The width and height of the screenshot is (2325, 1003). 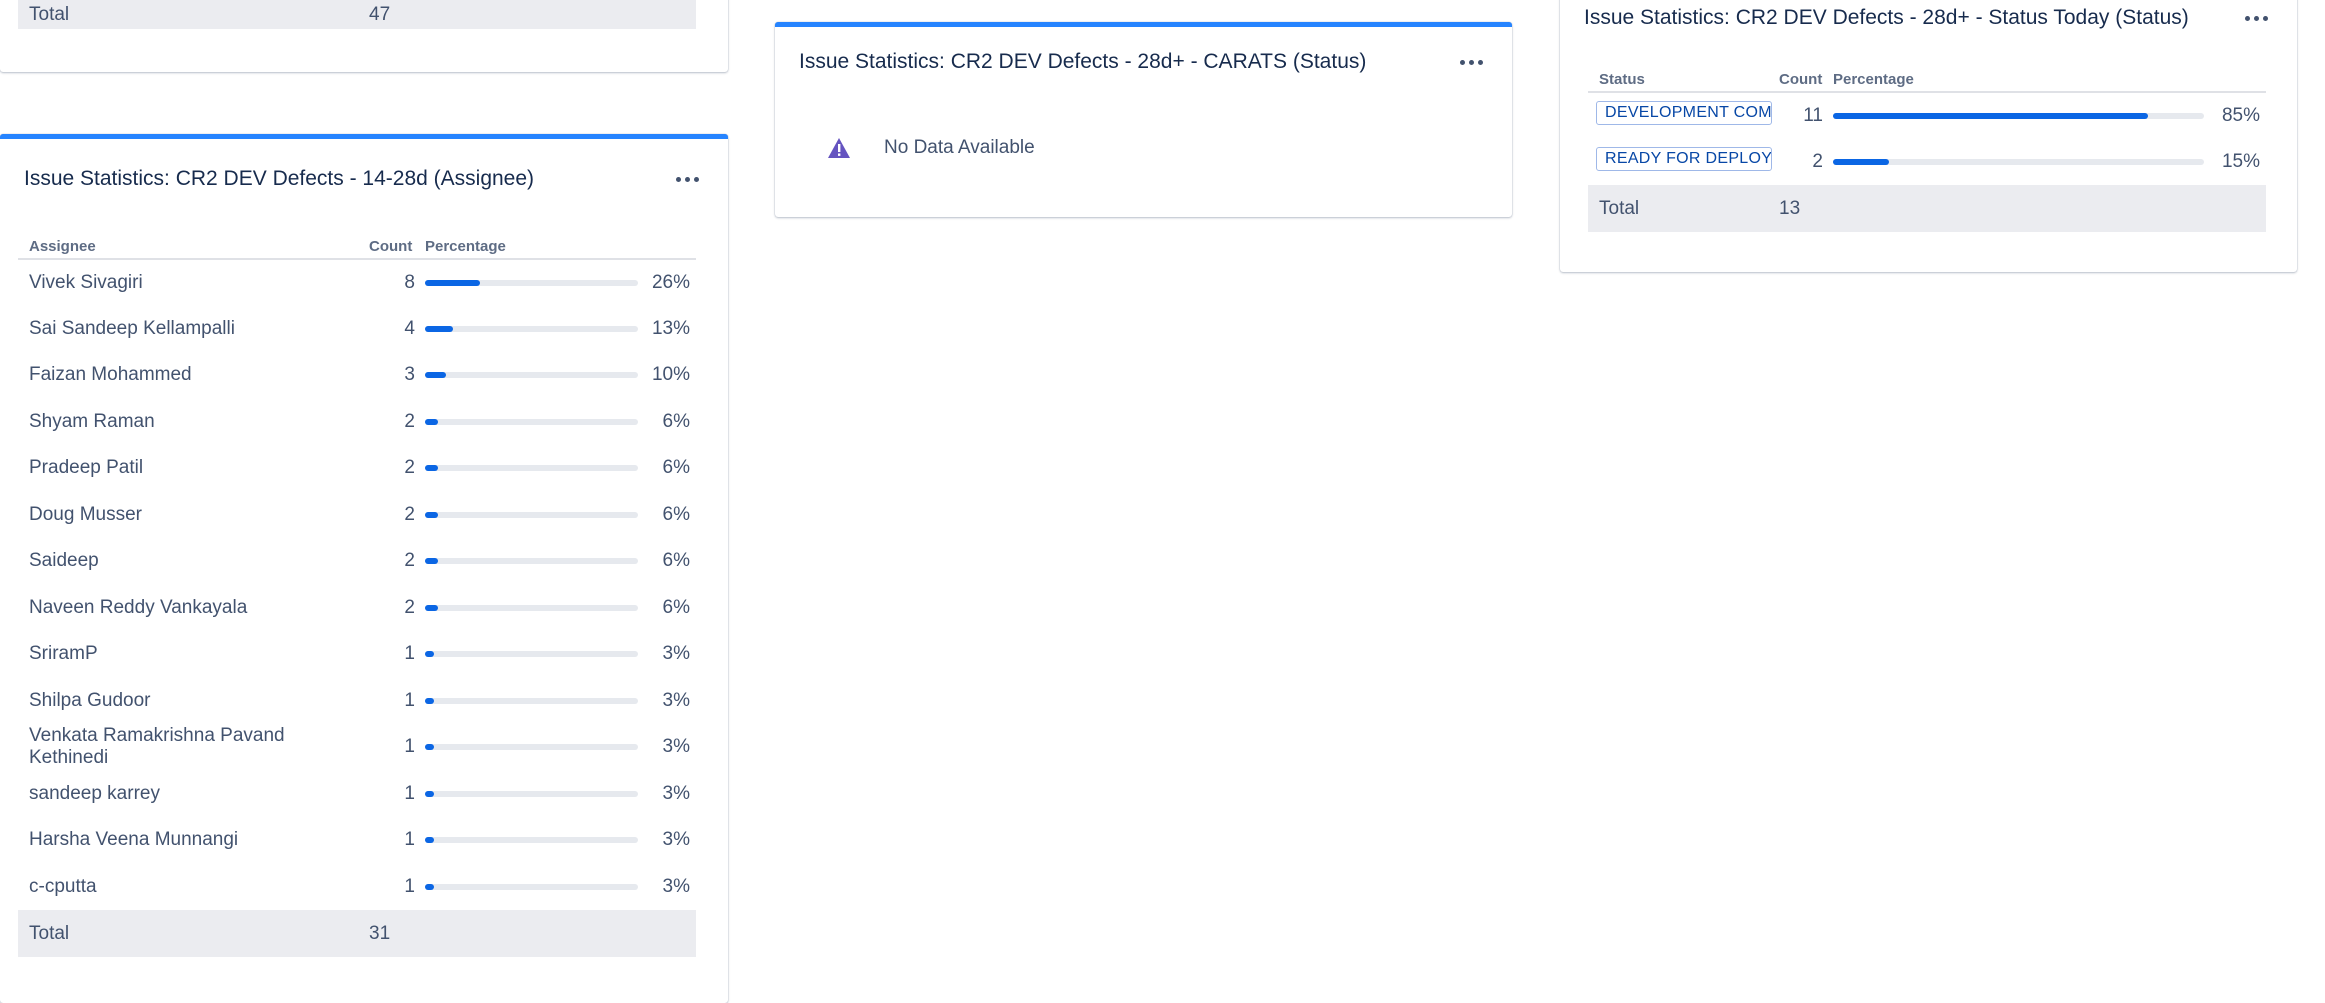 I want to click on assignee-name-link: Harsha Veena Munnangi, so click(x=193, y=840).